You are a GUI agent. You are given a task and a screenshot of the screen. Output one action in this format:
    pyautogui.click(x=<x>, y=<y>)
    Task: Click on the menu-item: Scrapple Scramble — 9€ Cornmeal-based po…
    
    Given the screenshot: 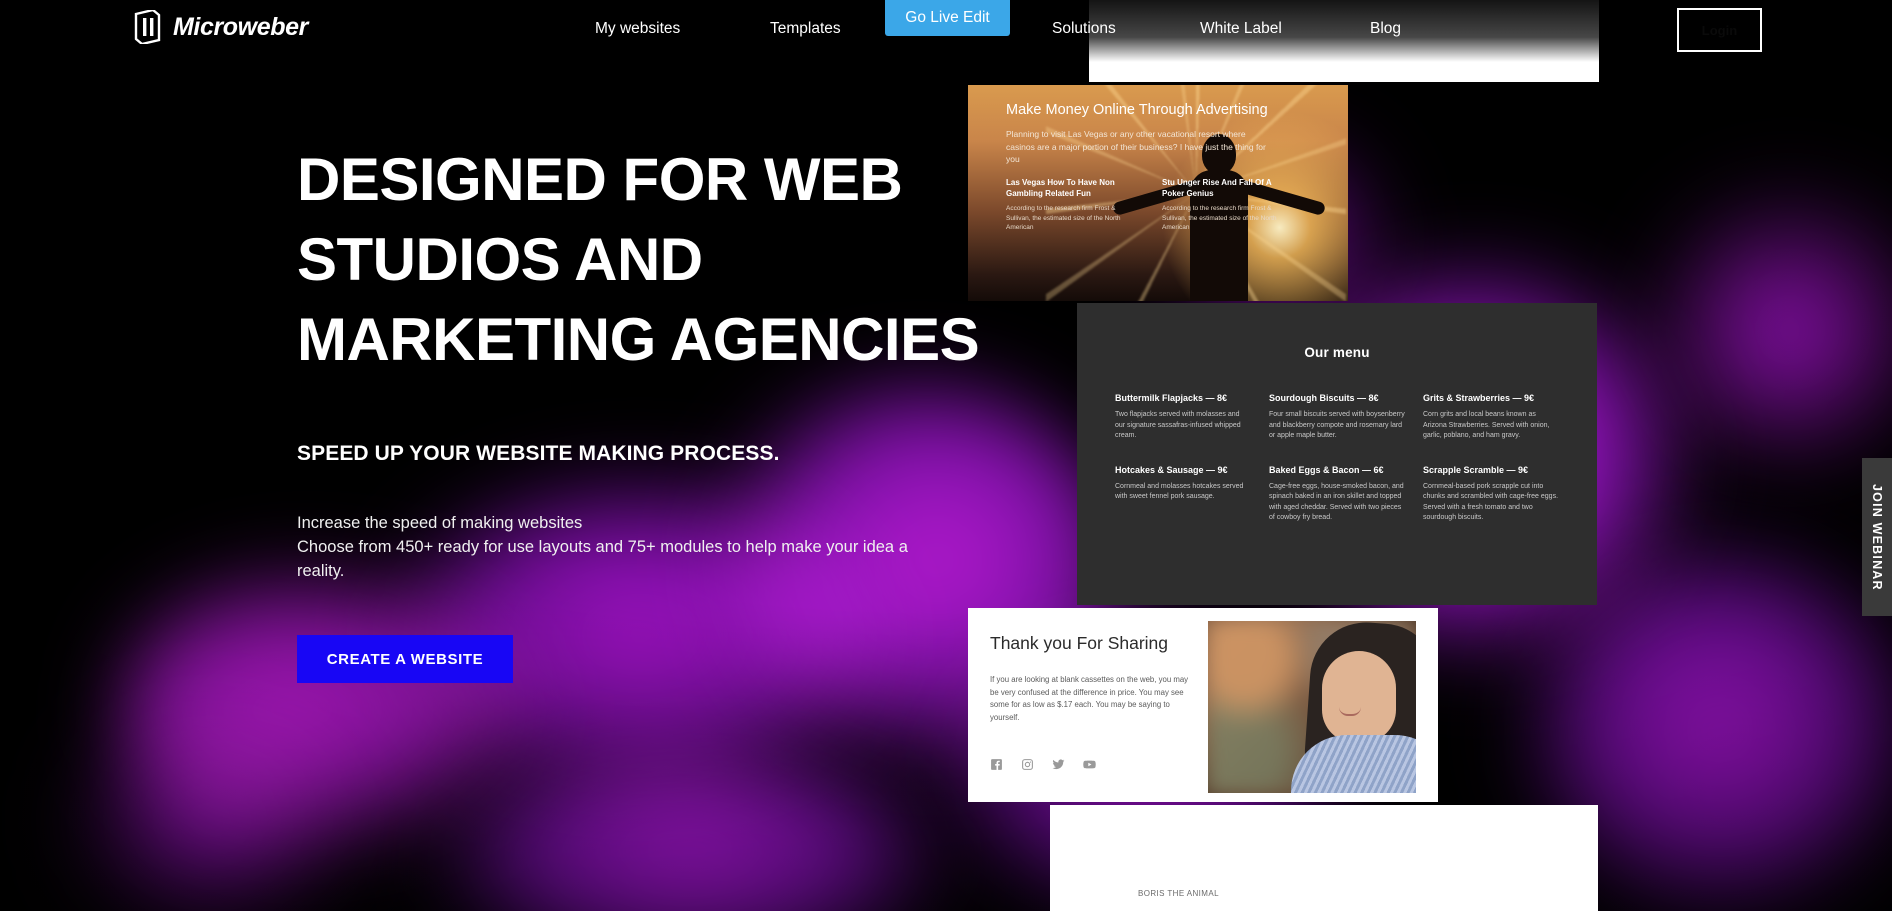 What is the action you would take?
    pyautogui.click(x=1491, y=494)
    